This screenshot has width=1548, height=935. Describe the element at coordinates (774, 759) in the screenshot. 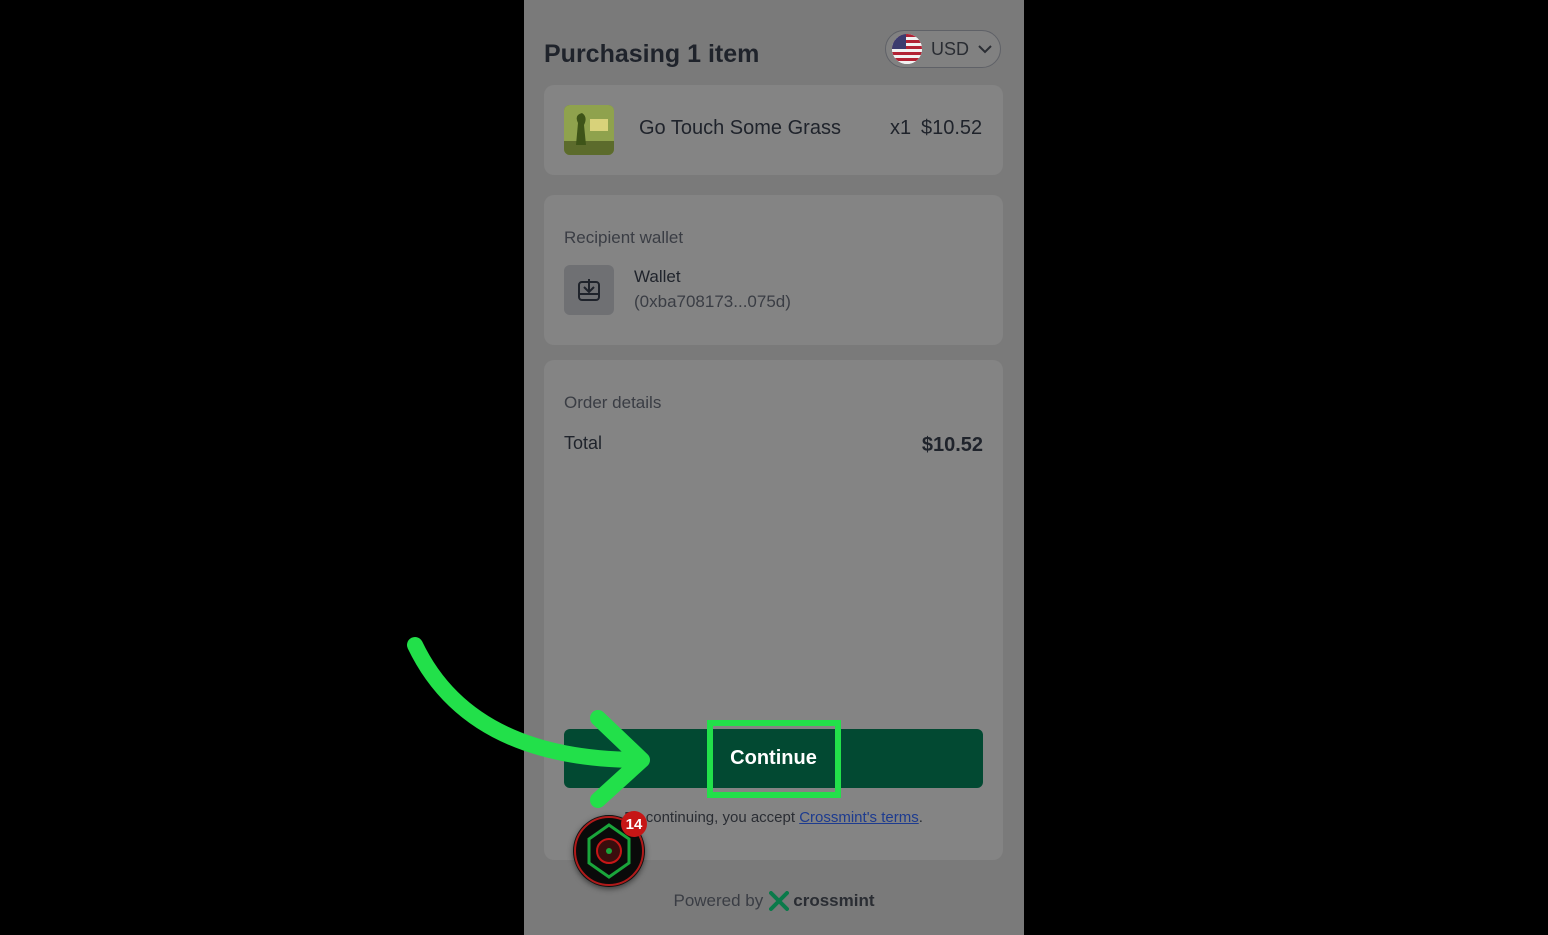

I see `continue-highlight-box` at that location.